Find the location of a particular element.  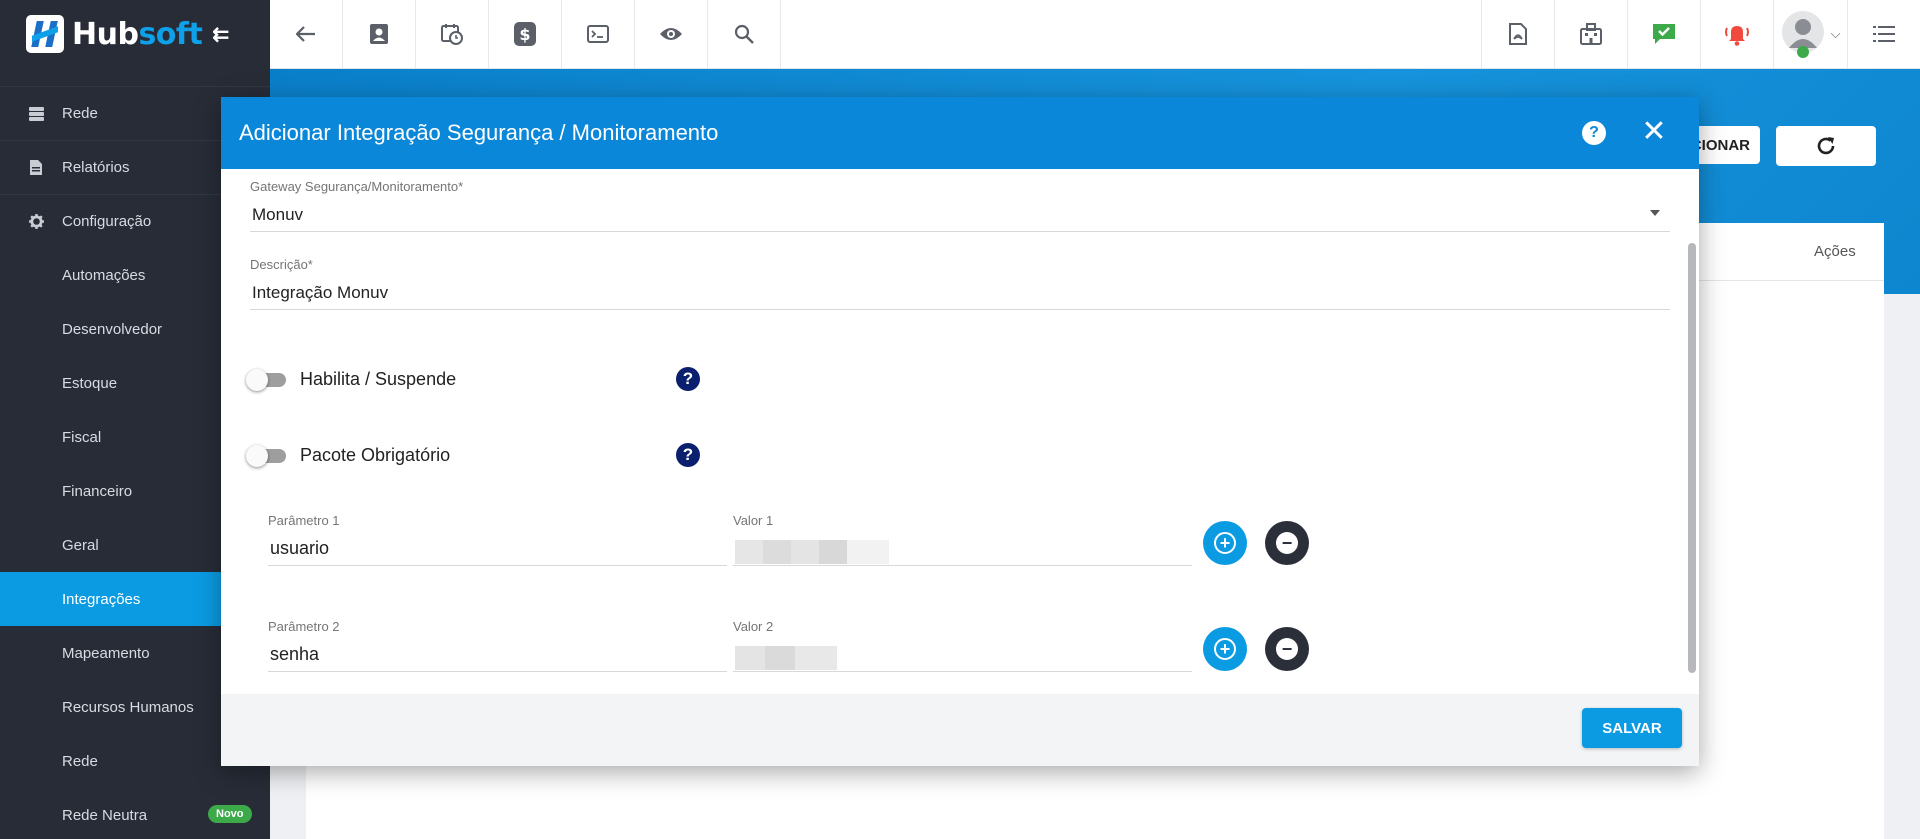

habilita-suspende-label: Habilita / Suspende is located at coordinates (378, 379).